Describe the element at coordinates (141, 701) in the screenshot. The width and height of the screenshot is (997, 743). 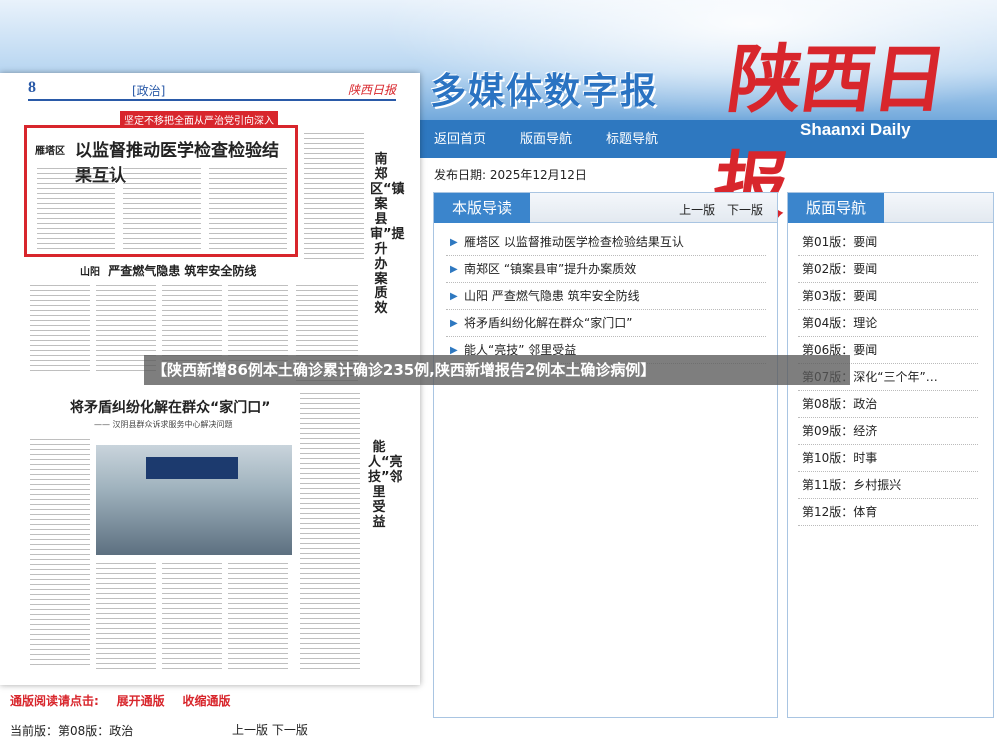
I see `expand-page-link: 展开通版` at that location.